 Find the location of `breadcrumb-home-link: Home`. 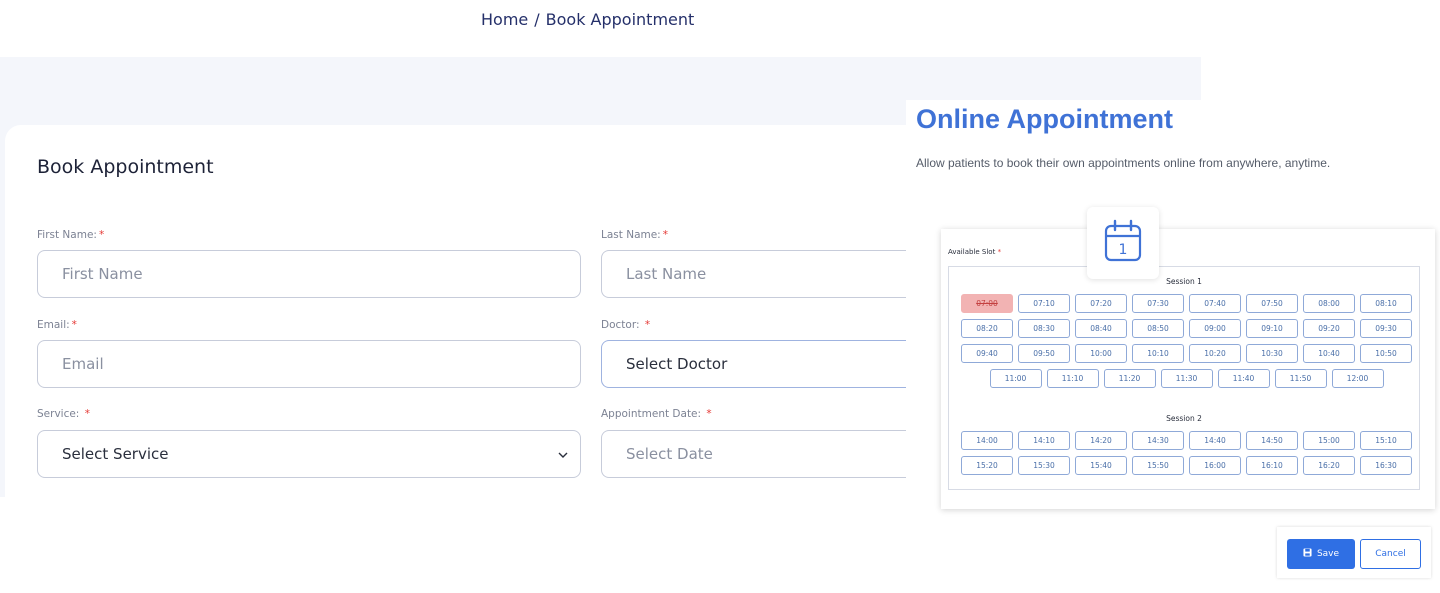

breadcrumb-home-link: Home is located at coordinates (504, 19).